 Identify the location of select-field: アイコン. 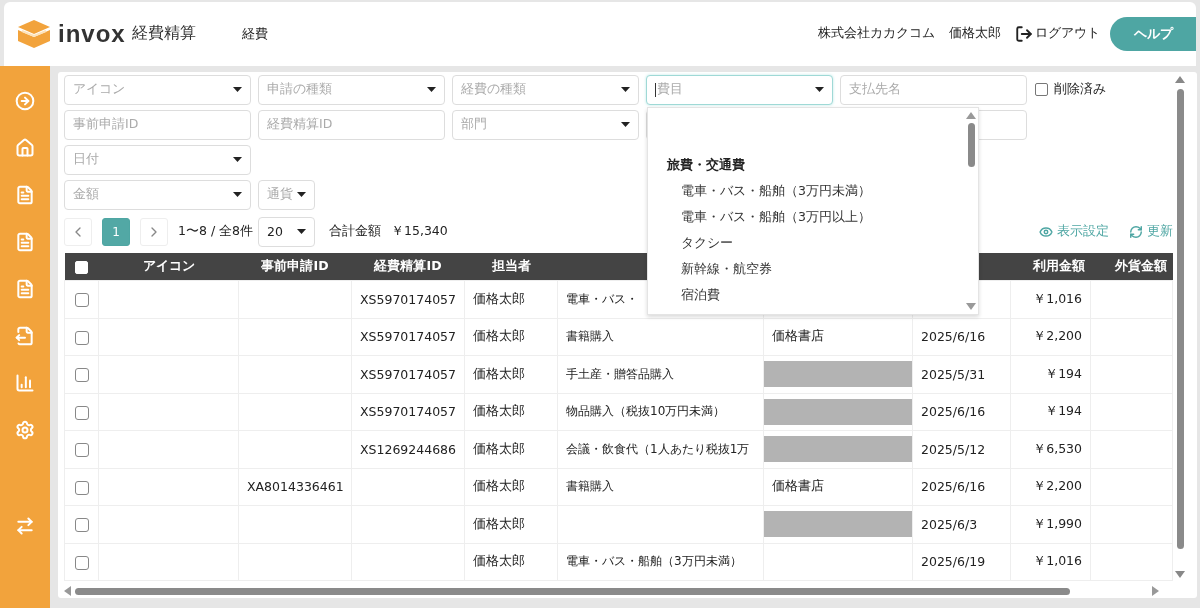
(157, 89).